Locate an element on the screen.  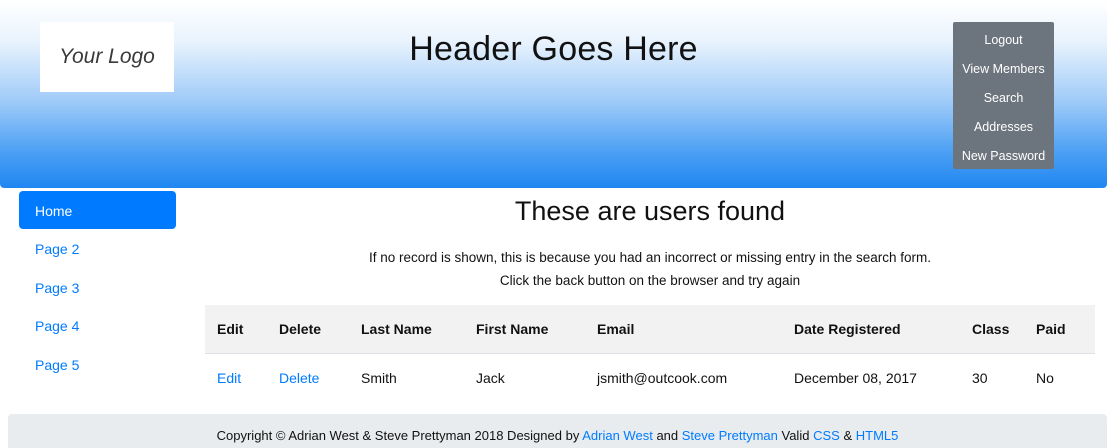
column-header-paid: Paid is located at coordinates (1059, 329).